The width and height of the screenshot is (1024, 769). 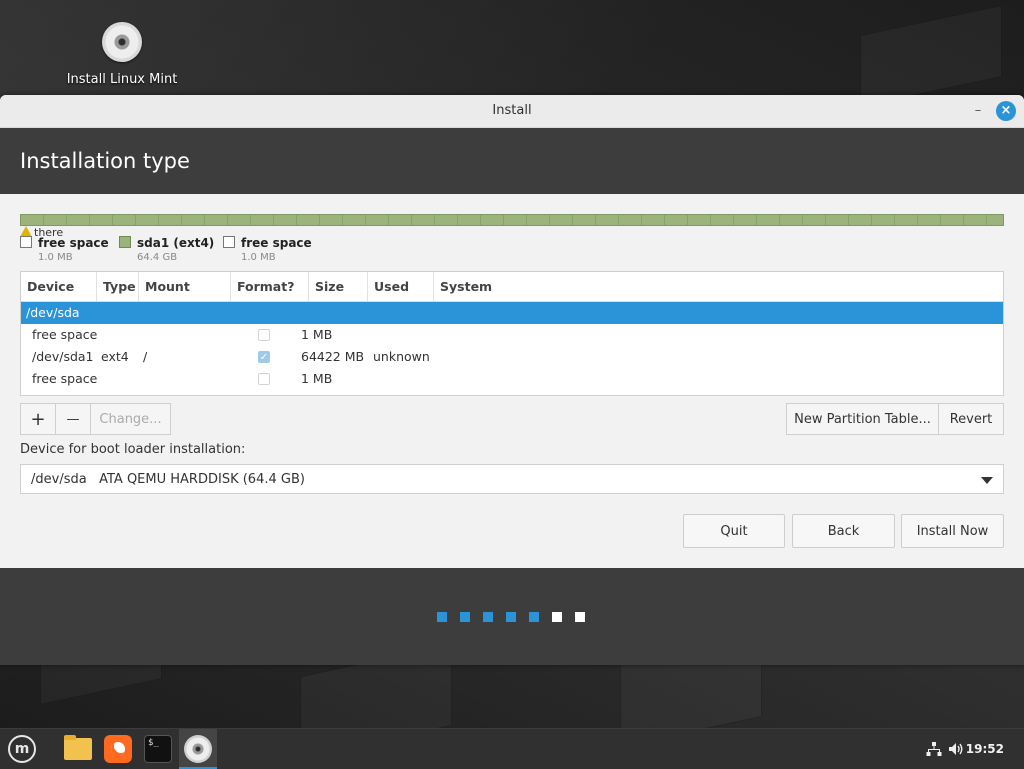 I want to click on revert-button: Revert, so click(x=971, y=419).